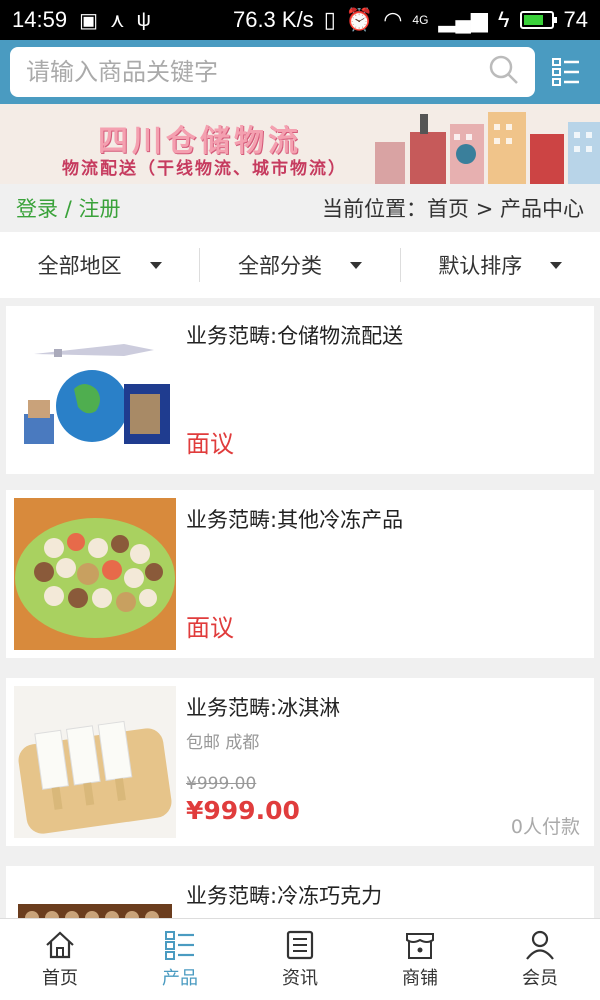  What do you see at coordinates (480, 266) in the screenshot?
I see `filter-sort-label: 默认排序` at bounding box center [480, 266].